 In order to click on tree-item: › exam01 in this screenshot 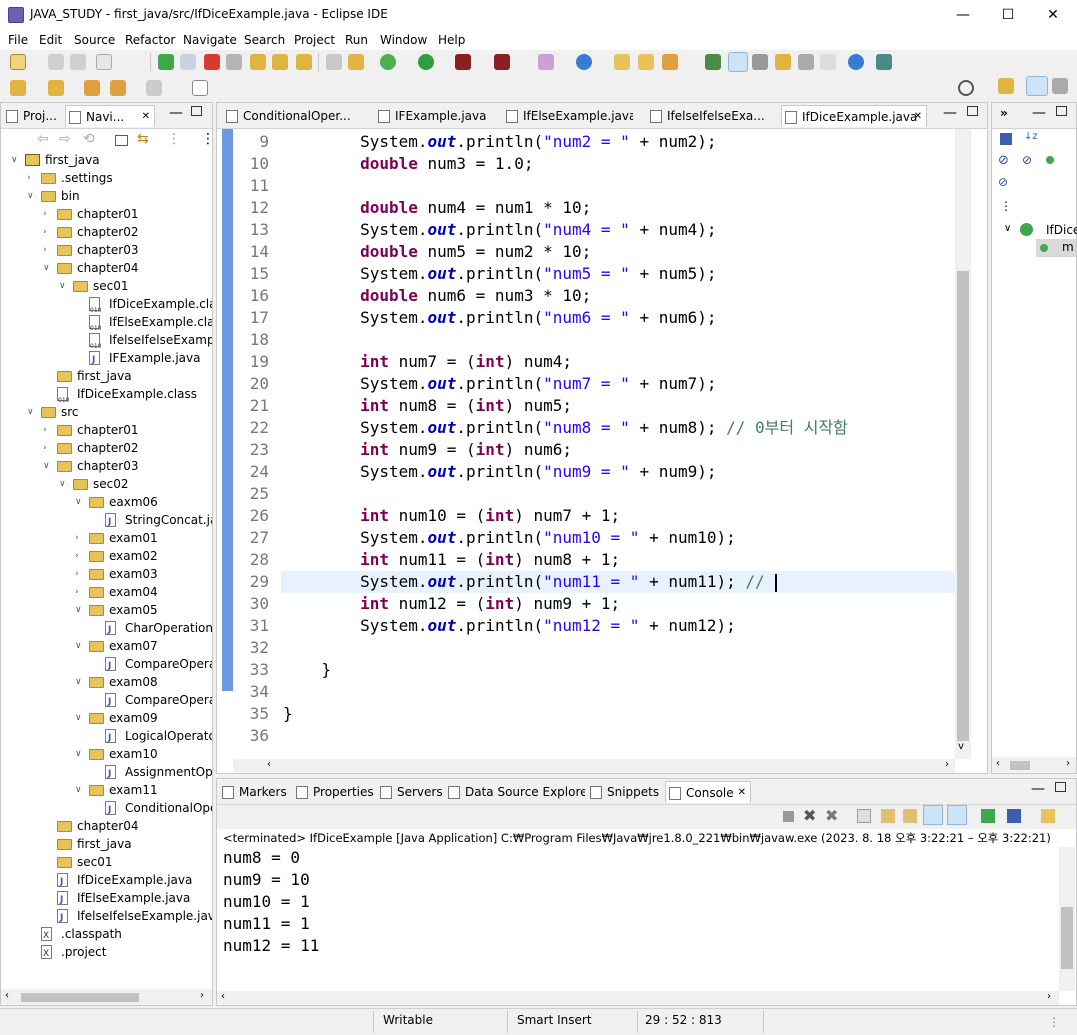, I will do `click(106, 538)`.